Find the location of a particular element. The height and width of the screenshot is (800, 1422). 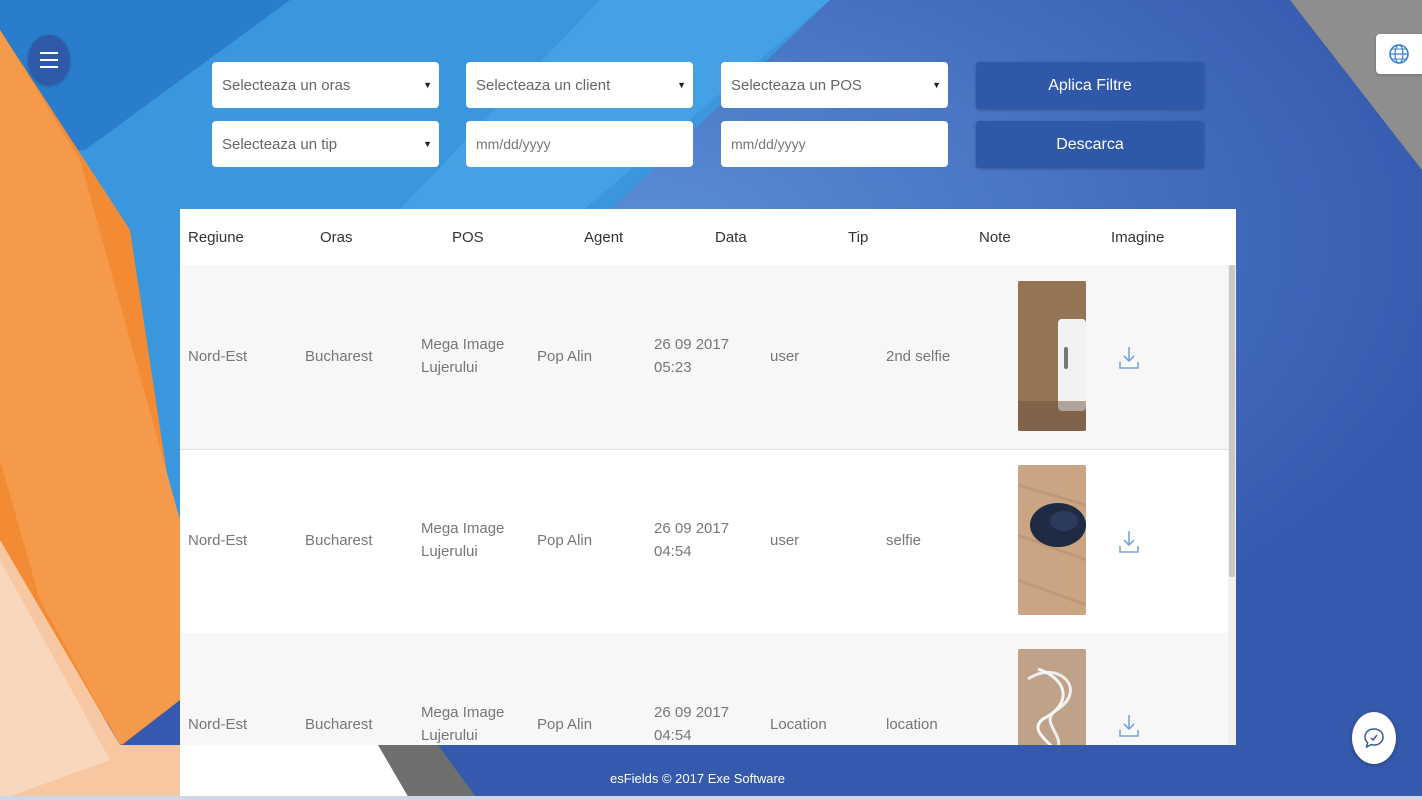

client-select: Selecteaza un client ▼ is located at coordinates (579, 85).